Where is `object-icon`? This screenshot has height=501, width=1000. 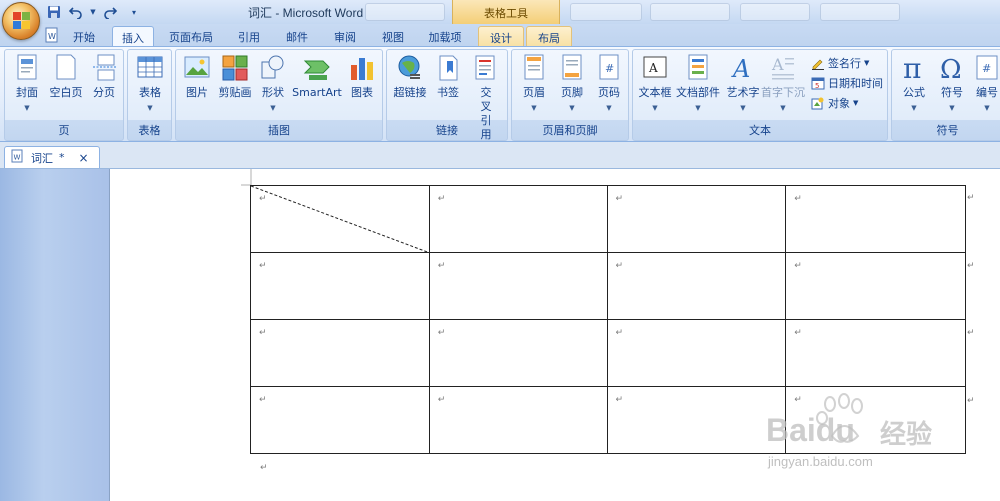 object-icon is located at coordinates (818, 103).